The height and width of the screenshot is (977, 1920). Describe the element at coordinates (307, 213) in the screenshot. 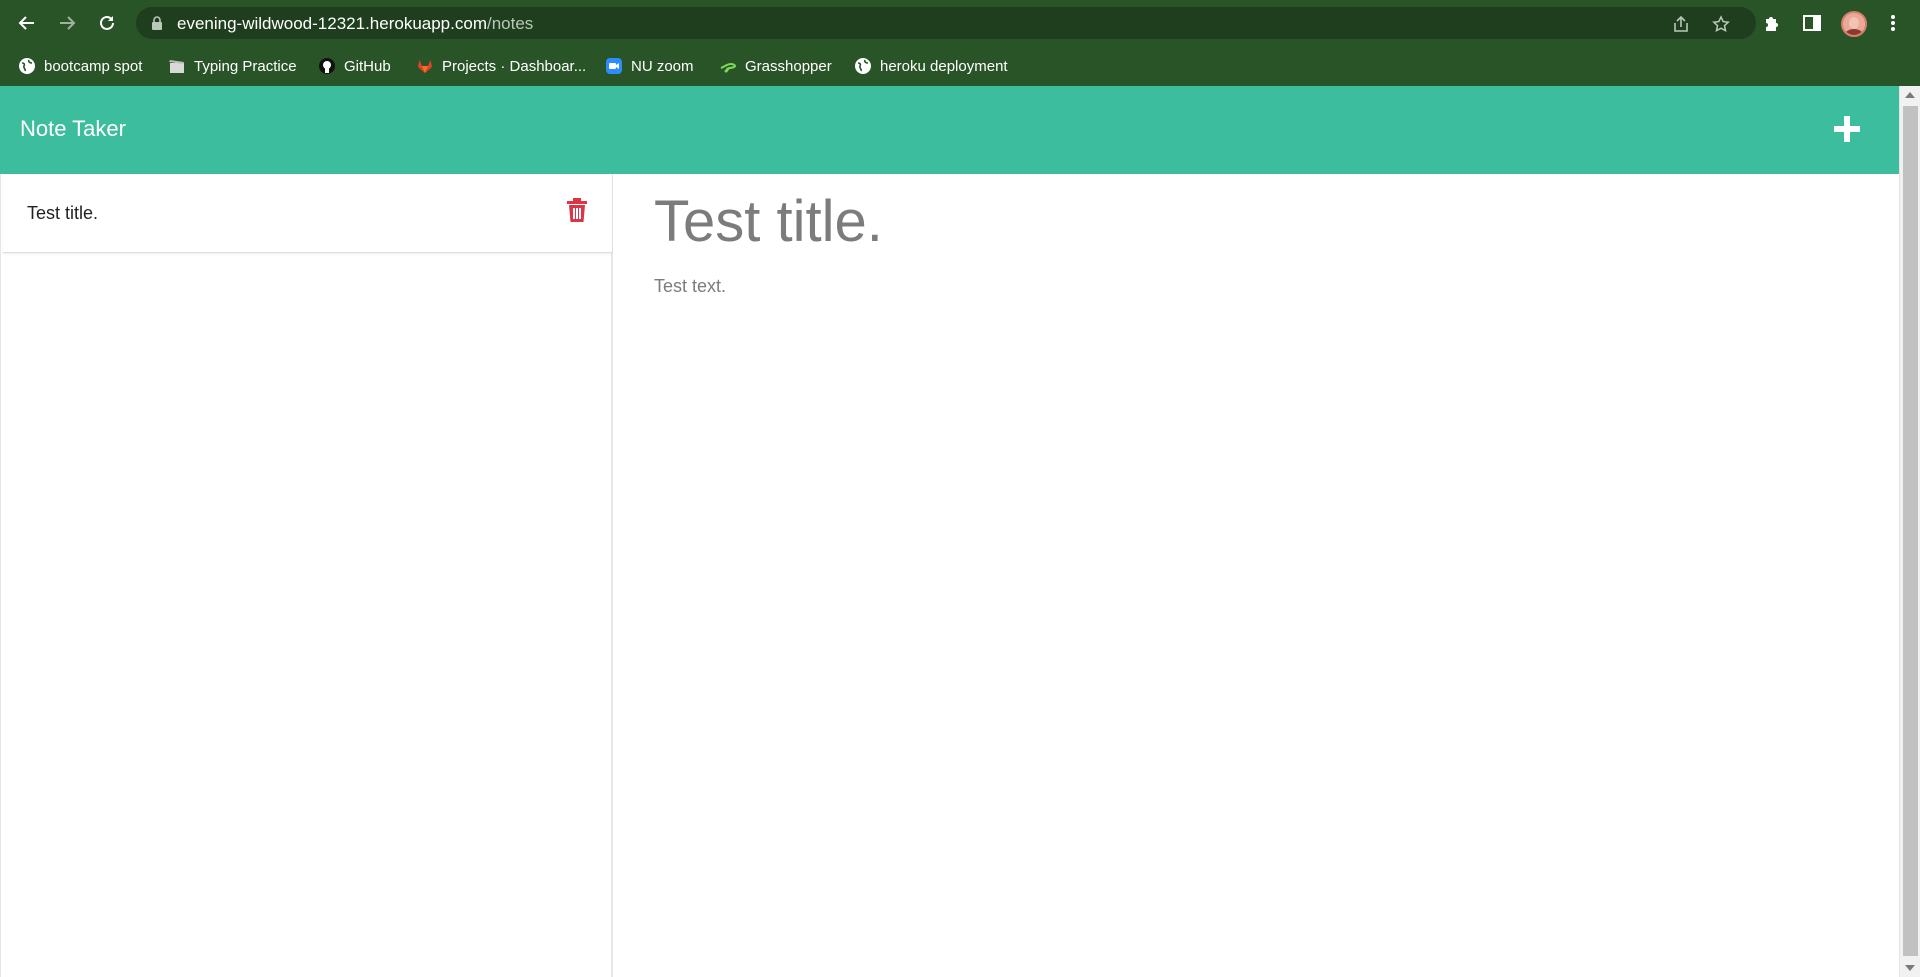

I see `note-list-item: Test title.` at that location.